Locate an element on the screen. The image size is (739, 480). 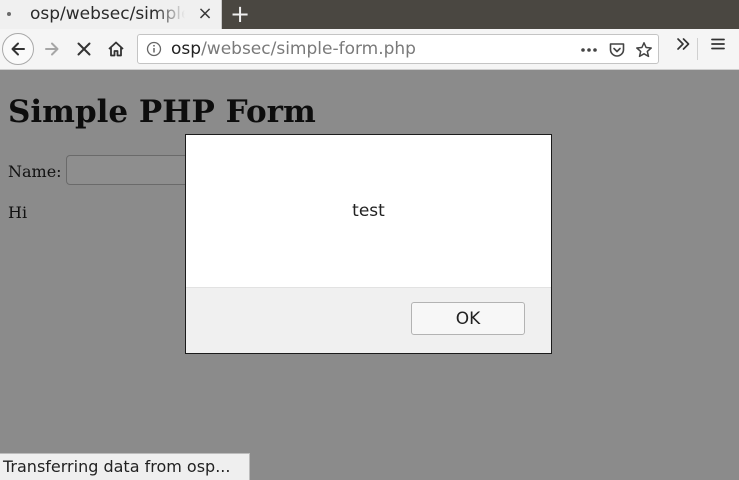
pocket-icon is located at coordinates (617, 50).